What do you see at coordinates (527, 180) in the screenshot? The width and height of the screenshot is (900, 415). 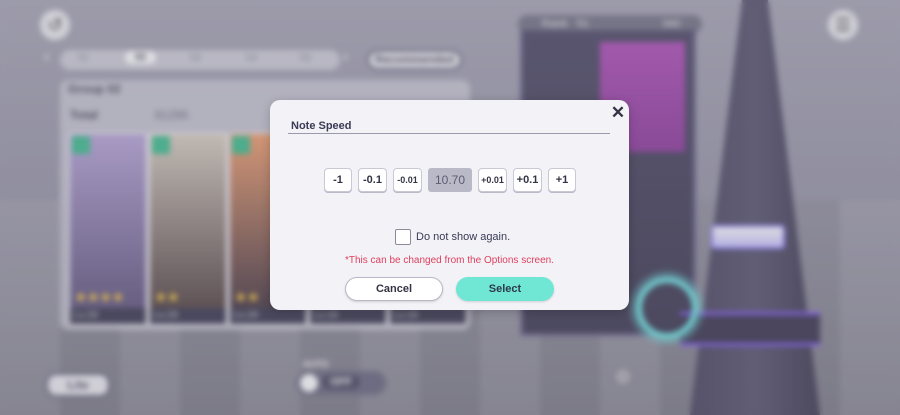 I see `speed-plus-0.1-button: +0.1` at bounding box center [527, 180].